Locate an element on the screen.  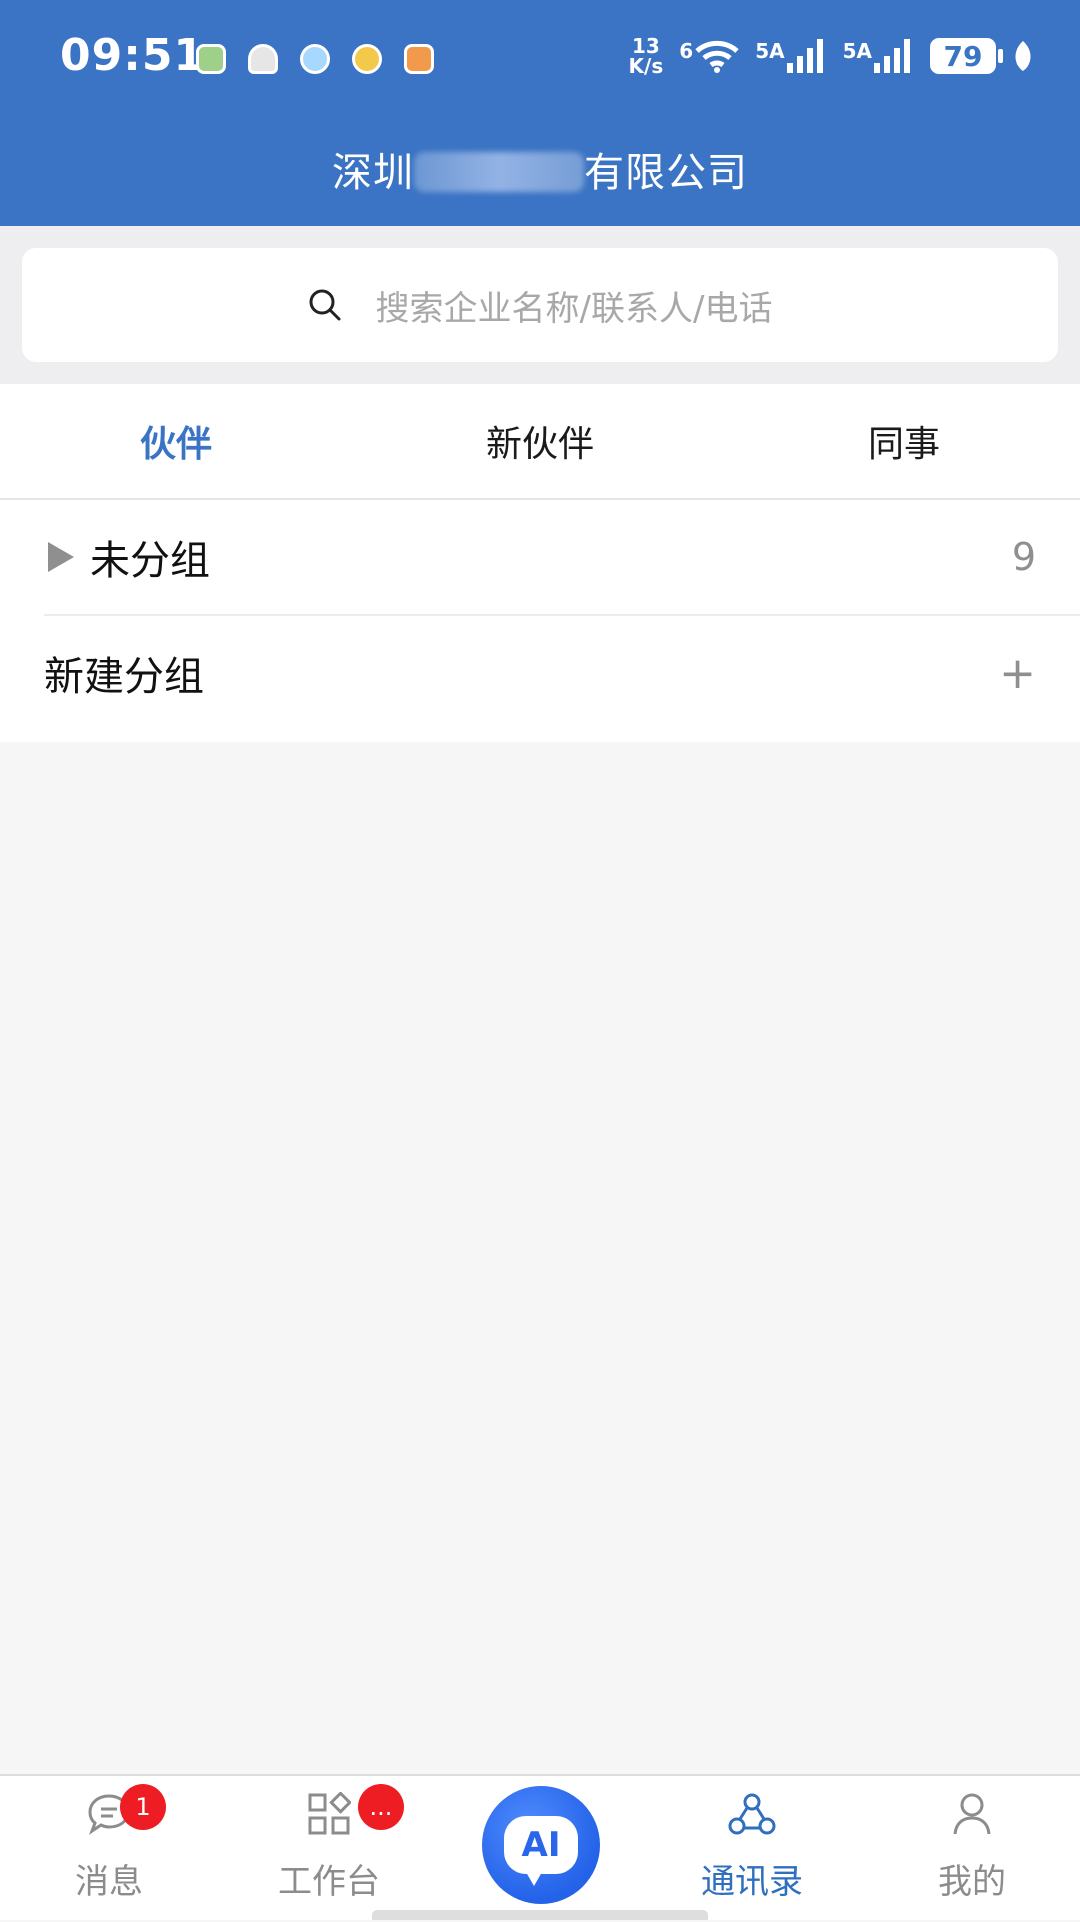
ai-assistant-button: AI is located at coordinates (541, 1845).